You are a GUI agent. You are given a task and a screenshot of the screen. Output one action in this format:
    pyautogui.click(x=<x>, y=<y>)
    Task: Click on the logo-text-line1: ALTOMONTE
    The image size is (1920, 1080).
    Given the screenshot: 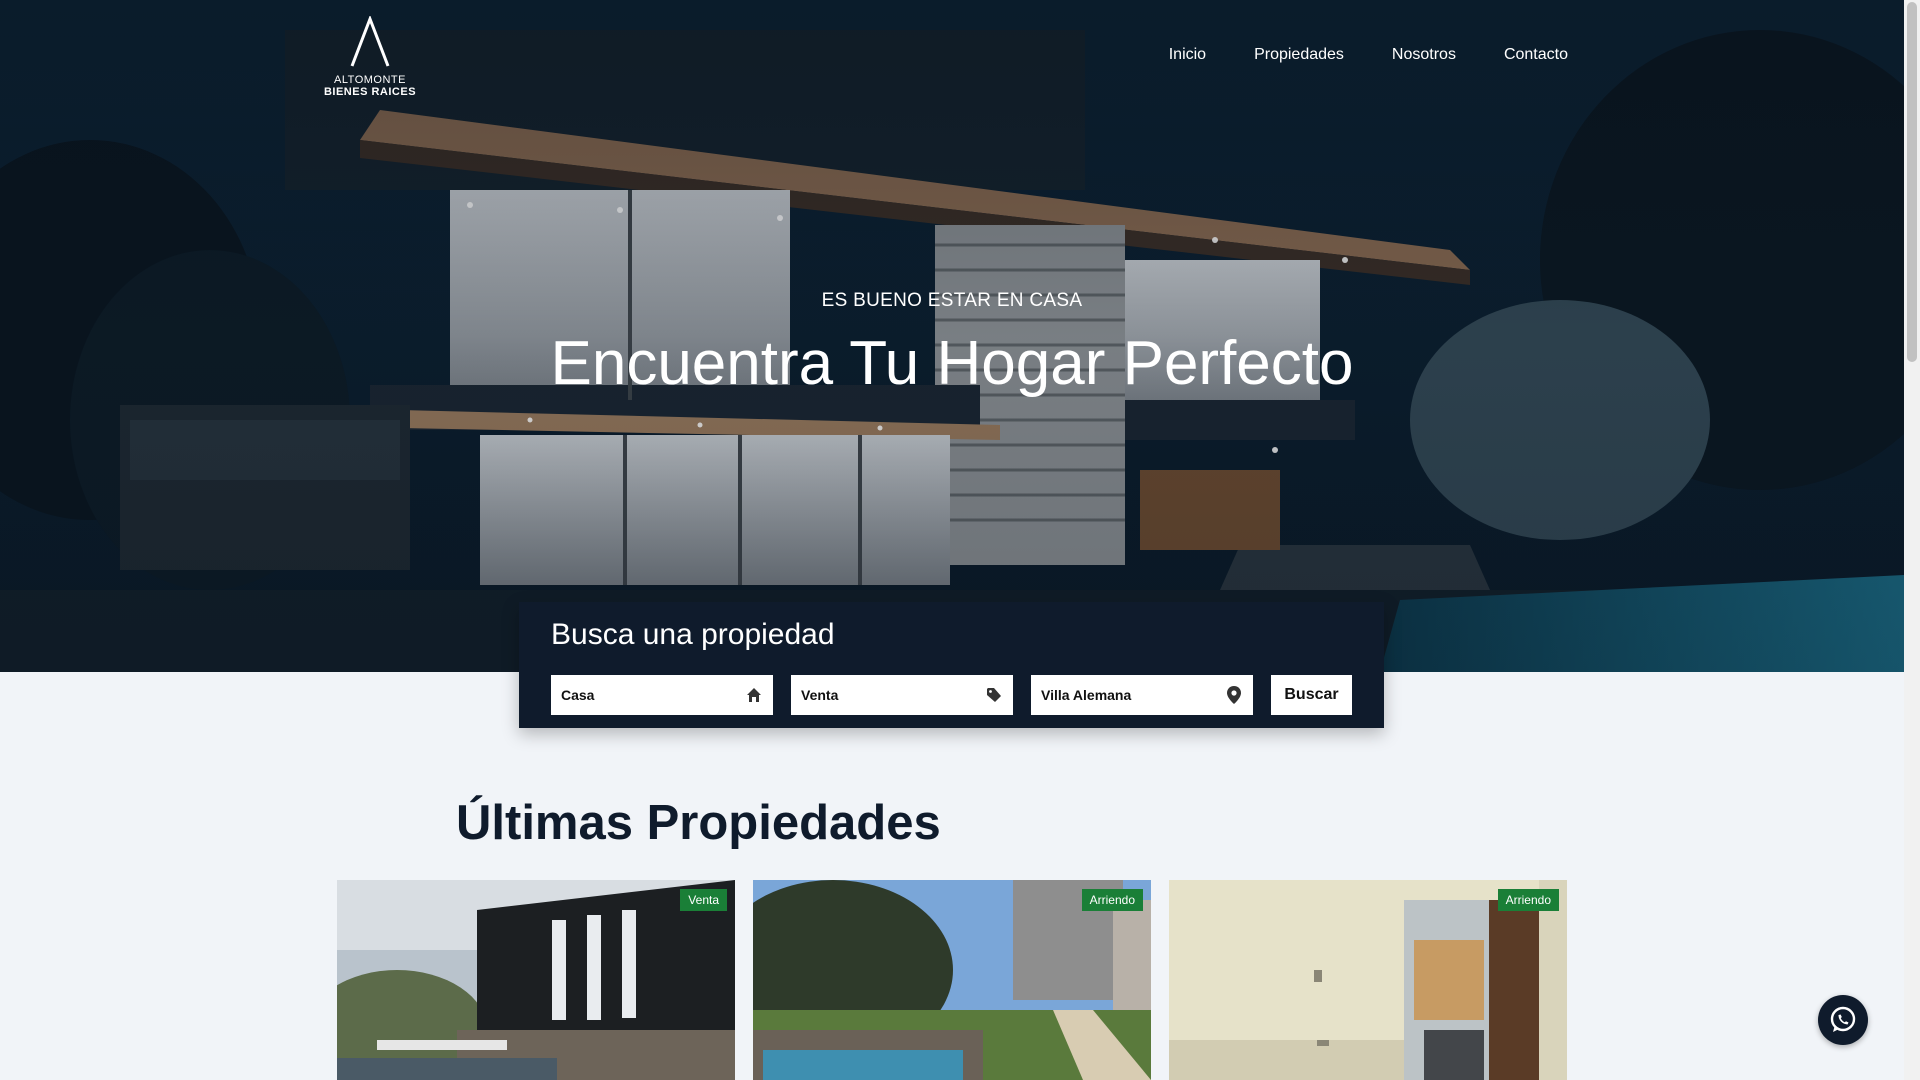 What is the action you would take?
    pyautogui.click(x=370, y=80)
    